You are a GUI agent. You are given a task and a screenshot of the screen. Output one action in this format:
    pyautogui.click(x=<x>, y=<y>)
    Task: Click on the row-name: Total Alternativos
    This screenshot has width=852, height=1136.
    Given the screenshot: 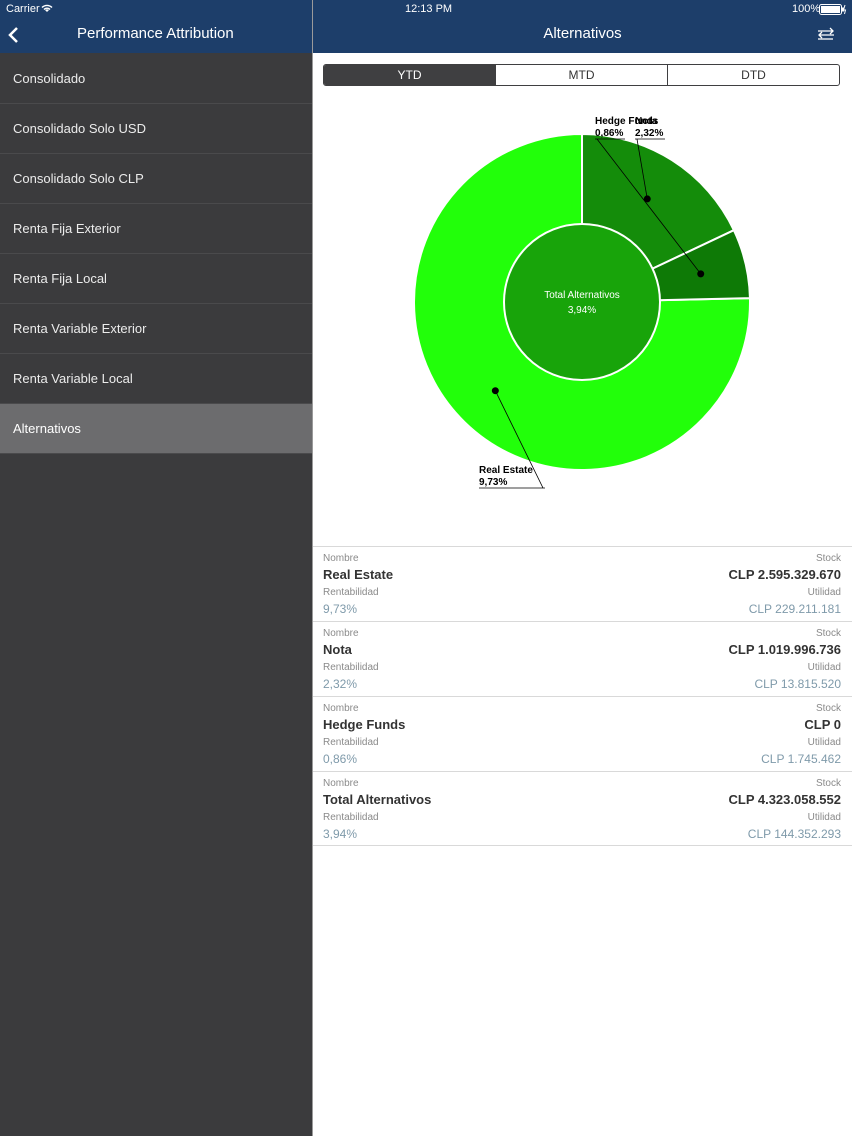 What is the action you would take?
    pyautogui.click(x=377, y=799)
    